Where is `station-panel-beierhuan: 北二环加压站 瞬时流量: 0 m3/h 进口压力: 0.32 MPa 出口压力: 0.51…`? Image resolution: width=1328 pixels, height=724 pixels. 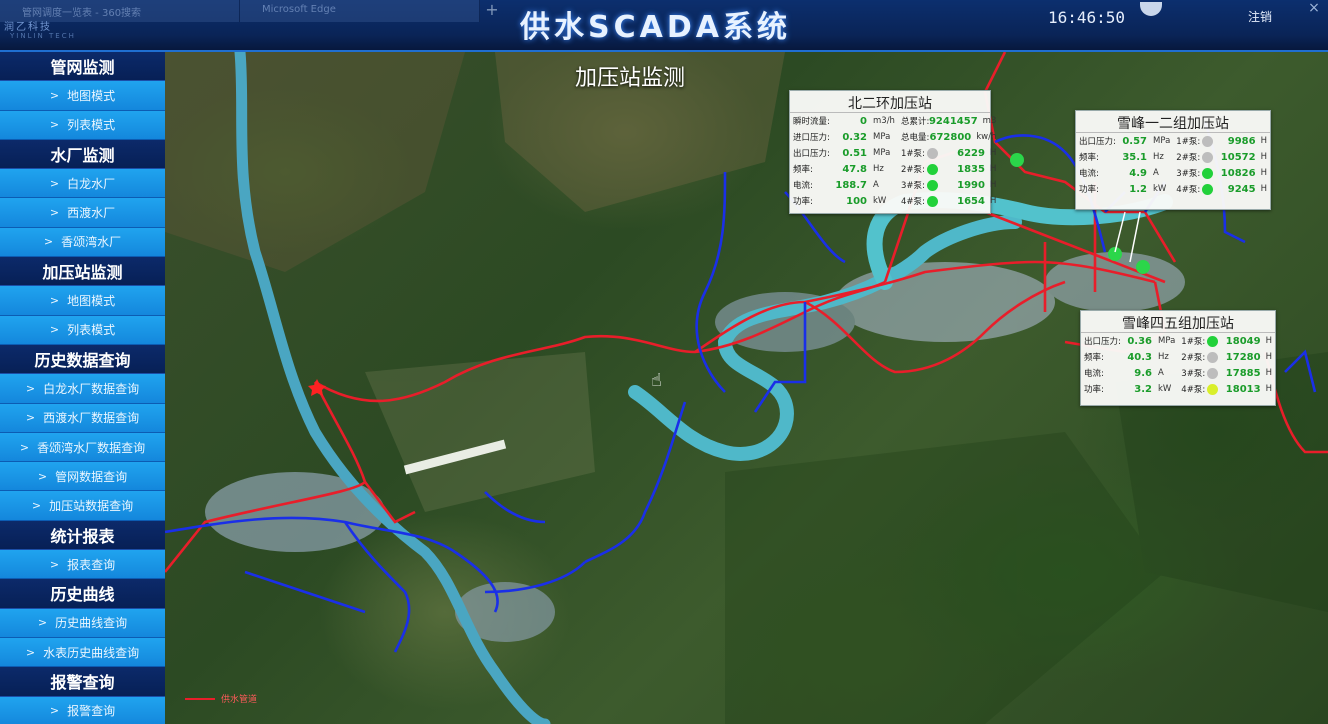 station-panel-beierhuan: 北二环加压站 瞬时流量: 0 m3/h 进口压力: 0.32 MPa 出口压力: 0.51… is located at coordinates (892, 152).